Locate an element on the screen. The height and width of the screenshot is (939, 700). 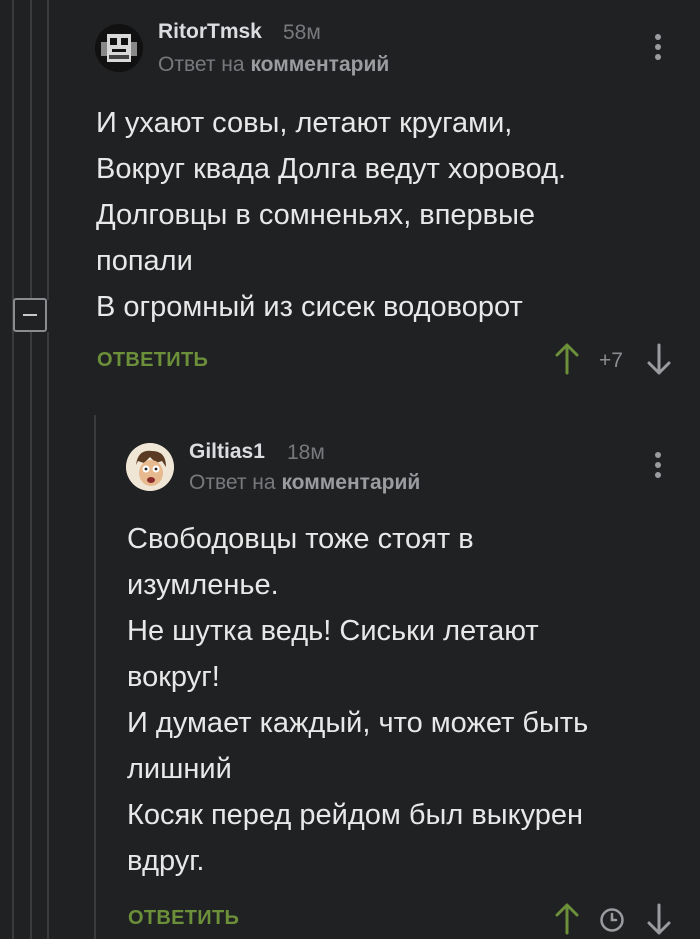
comment-line: лишний is located at coordinates (179, 769).